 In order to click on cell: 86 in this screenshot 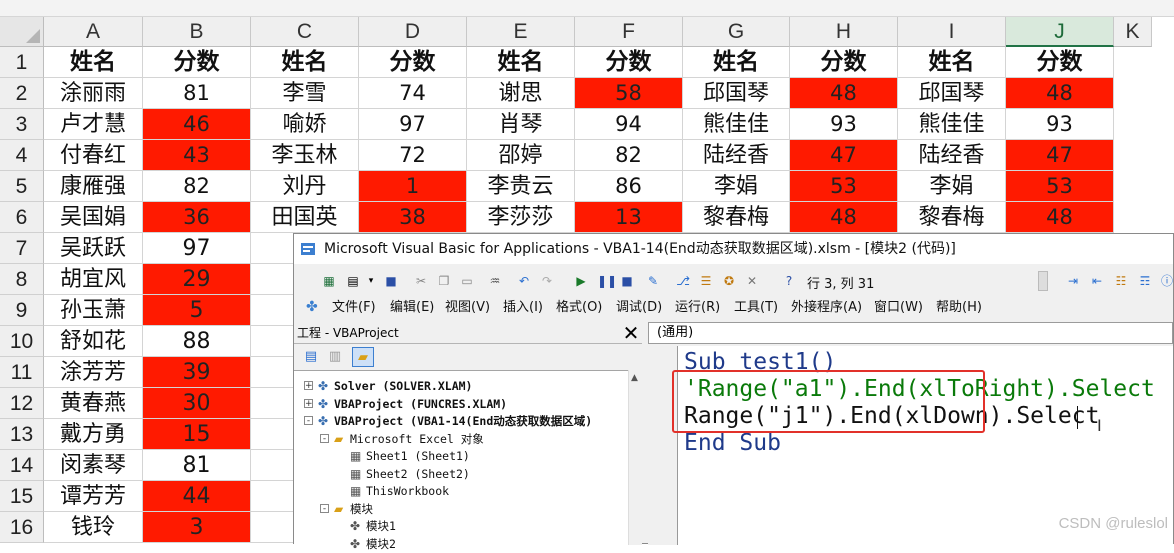, I will do `click(629, 186)`.